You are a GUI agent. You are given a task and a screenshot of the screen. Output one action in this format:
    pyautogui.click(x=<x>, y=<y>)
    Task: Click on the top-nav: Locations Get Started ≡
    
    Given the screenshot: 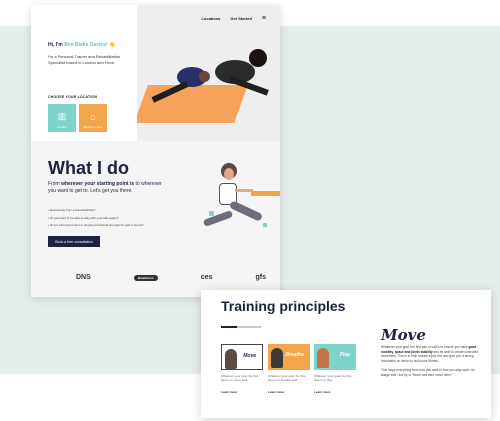 What is the action you would take?
    pyautogui.click(x=233, y=18)
    